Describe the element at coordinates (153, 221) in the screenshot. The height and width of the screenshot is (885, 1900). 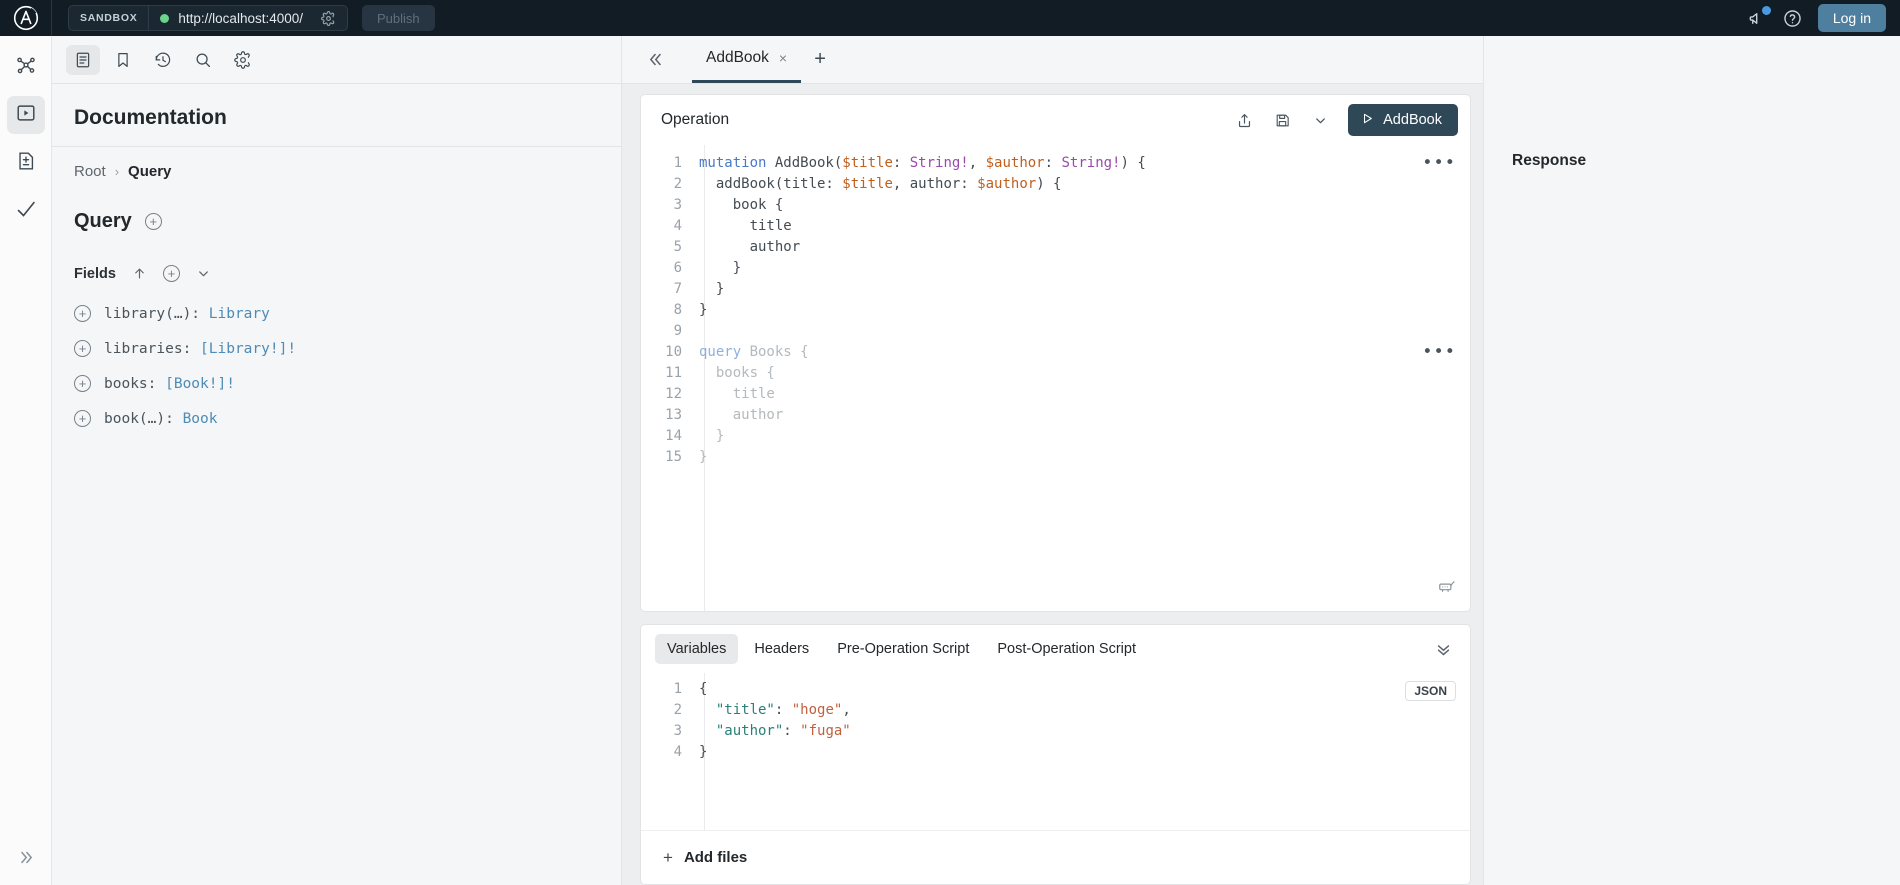
I see `circle-plus-icon: +` at that location.